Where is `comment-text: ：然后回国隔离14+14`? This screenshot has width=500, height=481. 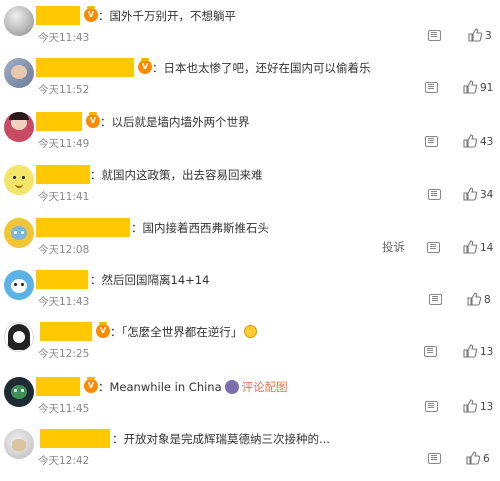 comment-text: ：然后回国隔离14+14 is located at coordinates (150, 280).